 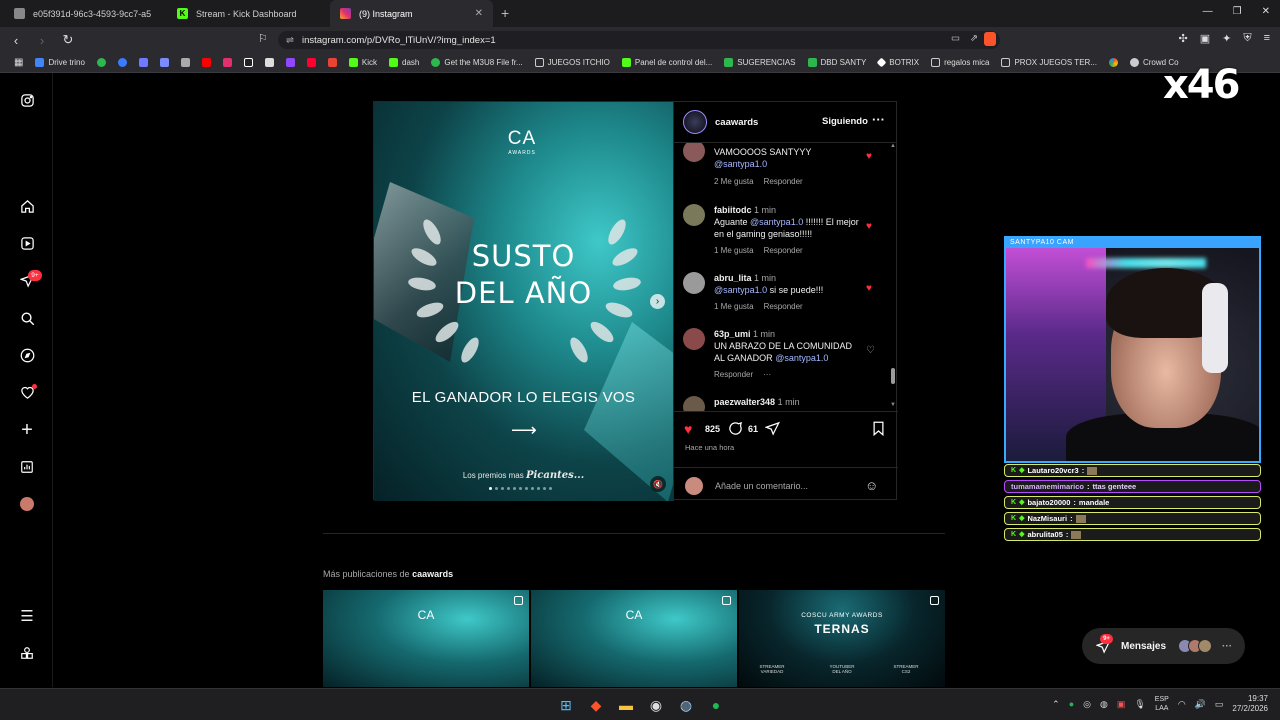 I want to click on close-window-icon: ✕, so click(x=1266, y=11).